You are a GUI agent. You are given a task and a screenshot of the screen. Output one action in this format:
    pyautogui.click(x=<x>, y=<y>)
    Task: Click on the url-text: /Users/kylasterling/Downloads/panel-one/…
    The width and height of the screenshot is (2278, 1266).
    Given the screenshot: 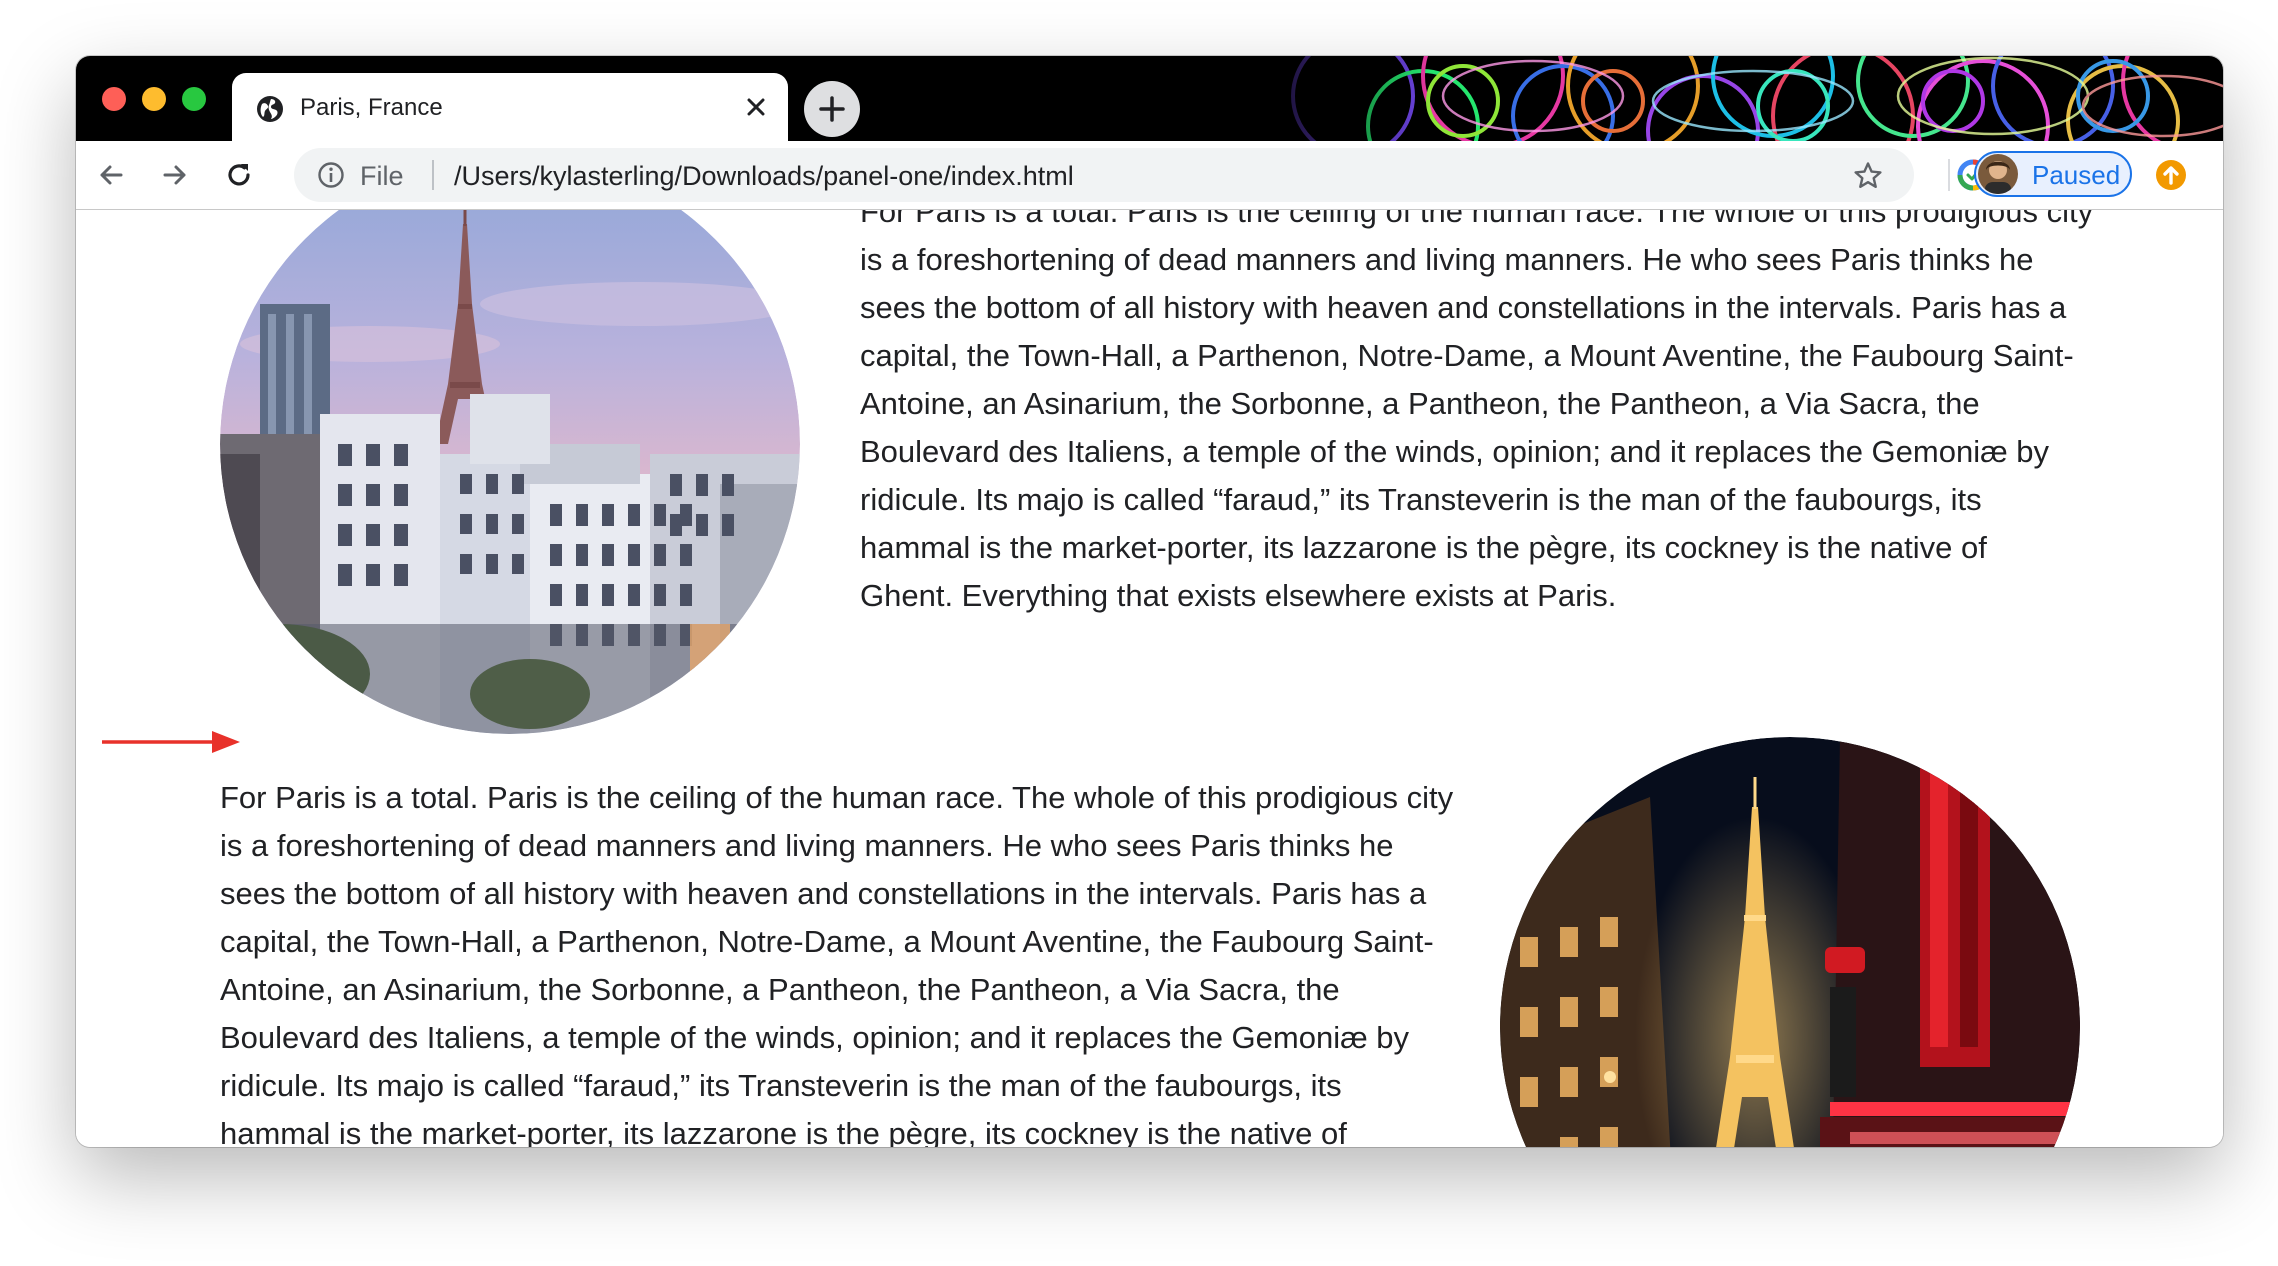 What is the action you would take?
    pyautogui.click(x=764, y=176)
    